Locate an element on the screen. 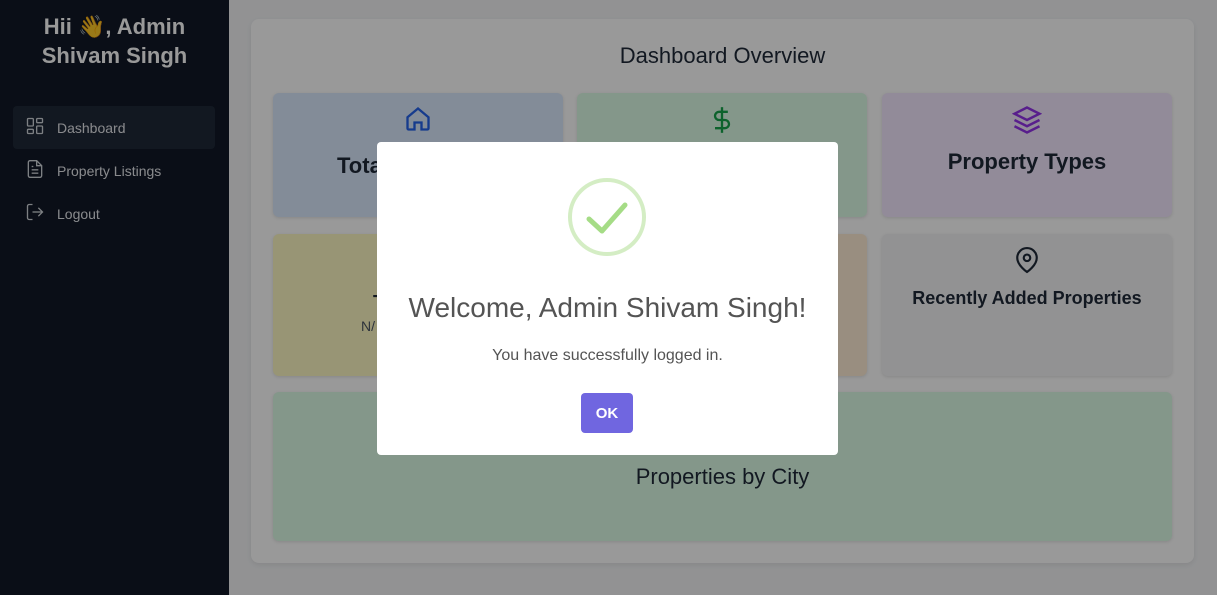 This screenshot has height=595, width=1217. ok-button: OK is located at coordinates (607, 413).